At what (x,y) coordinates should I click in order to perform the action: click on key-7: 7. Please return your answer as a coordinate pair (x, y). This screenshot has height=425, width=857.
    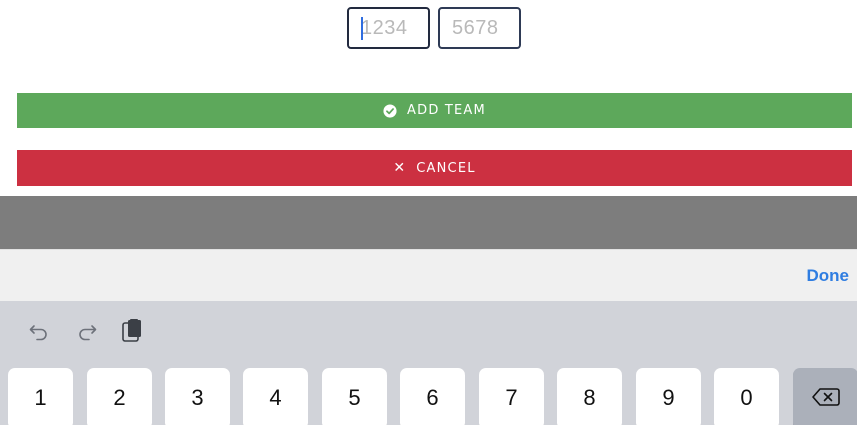
    Looking at the image, I should click on (511, 396).